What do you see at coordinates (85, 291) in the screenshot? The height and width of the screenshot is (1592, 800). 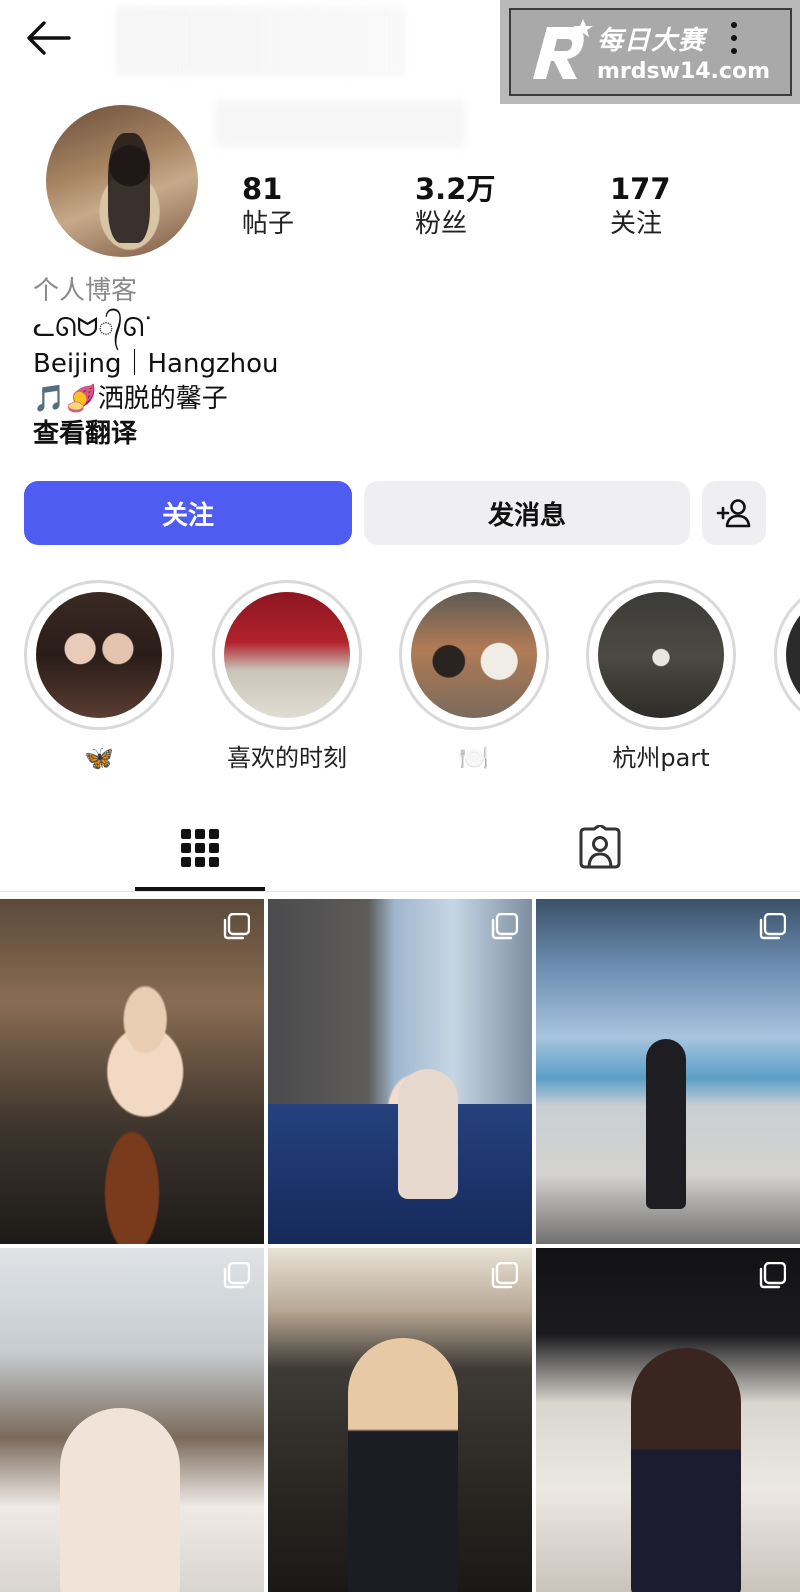 I see `profile-category: 个人博客` at bounding box center [85, 291].